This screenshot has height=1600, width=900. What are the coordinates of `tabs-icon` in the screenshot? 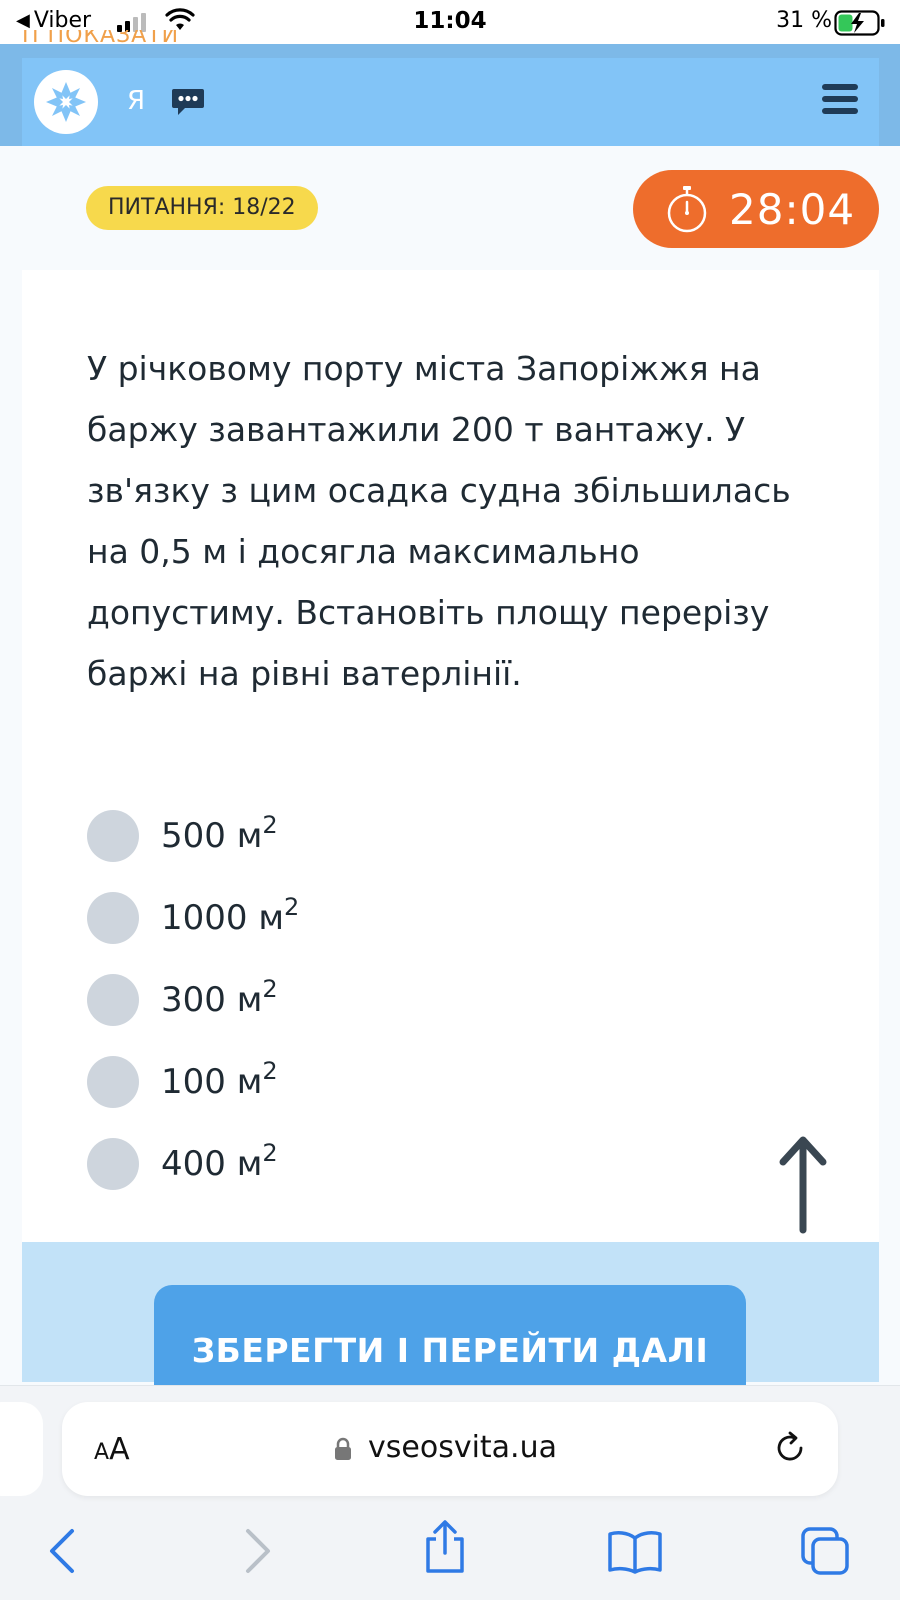 It's located at (826, 1551).